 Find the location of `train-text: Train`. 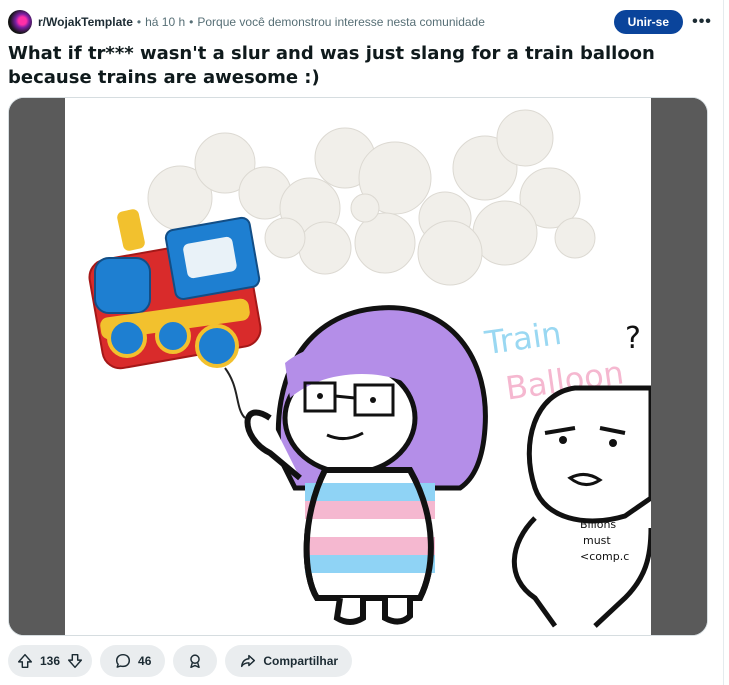

train-text: Train is located at coordinates (523, 338).